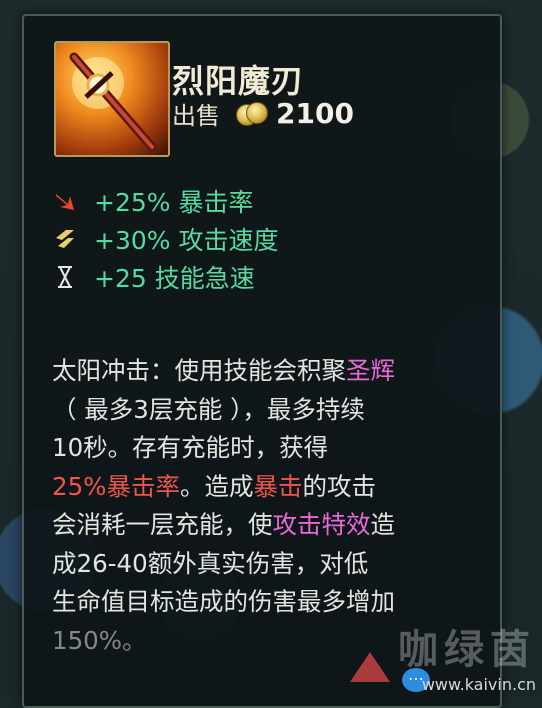  I want to click on attack-speed-icon, so click(65, 239).